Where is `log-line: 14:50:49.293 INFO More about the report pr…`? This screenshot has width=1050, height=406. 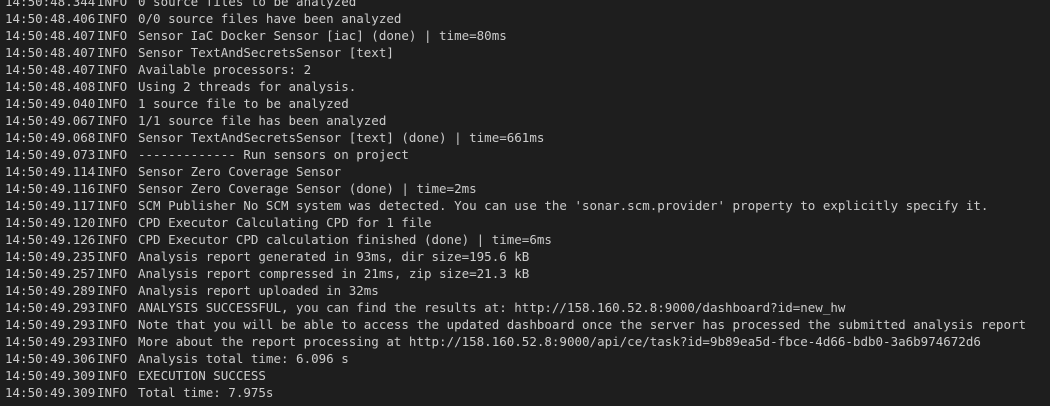
log-line: 14:50:49.293 INFO More about the report pr… is located at coordinates (515, 341).